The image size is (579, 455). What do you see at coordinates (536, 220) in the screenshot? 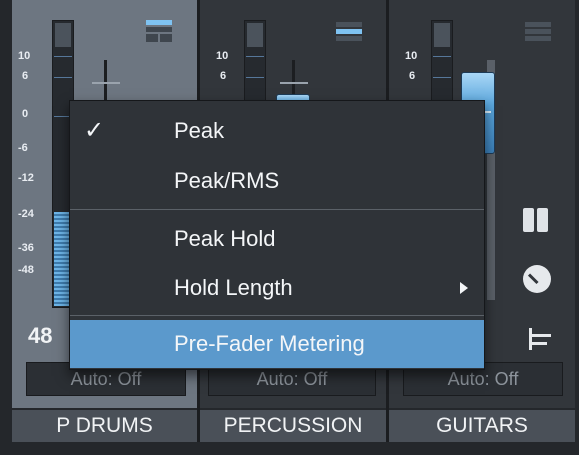
I see `panel-toggle-icon` at bounding box center [536, 220].